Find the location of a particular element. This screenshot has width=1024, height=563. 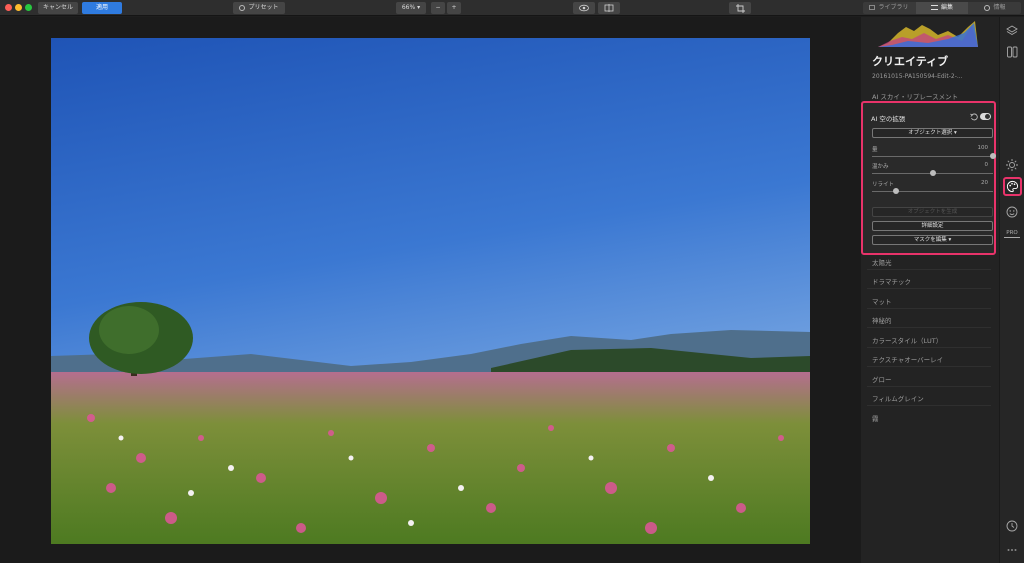

detail-settings-button: 詳細設定 is located at coordinates (932, 226).